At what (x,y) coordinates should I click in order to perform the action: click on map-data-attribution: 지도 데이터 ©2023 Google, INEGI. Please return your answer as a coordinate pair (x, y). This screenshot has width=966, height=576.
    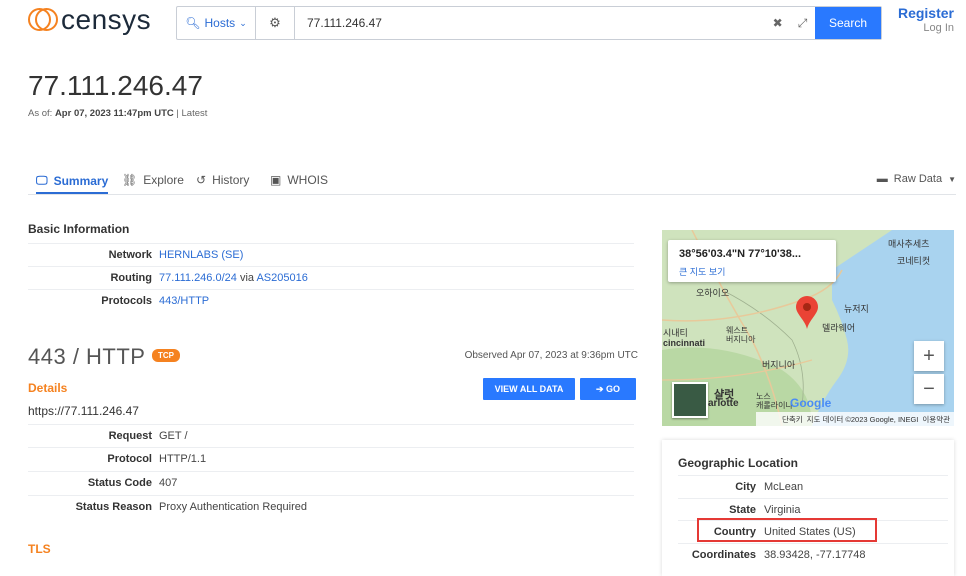
    Looking at the image, I should click on (862, 419).